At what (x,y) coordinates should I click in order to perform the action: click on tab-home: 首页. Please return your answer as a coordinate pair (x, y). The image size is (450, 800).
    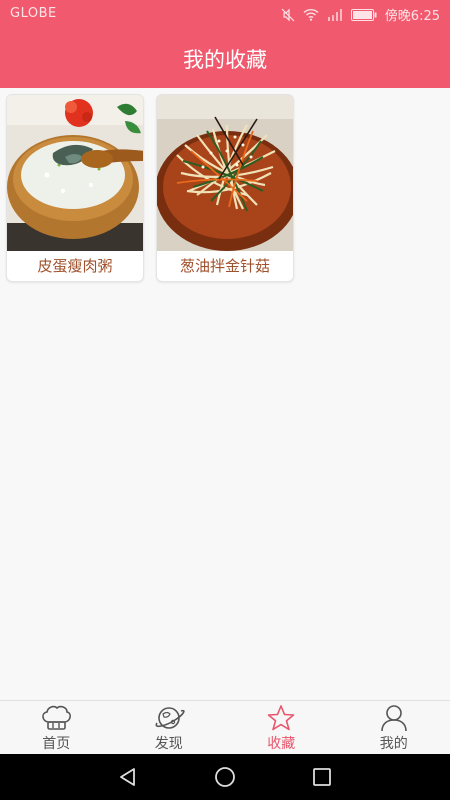
    Looking at the image, I should click on (56, 727).